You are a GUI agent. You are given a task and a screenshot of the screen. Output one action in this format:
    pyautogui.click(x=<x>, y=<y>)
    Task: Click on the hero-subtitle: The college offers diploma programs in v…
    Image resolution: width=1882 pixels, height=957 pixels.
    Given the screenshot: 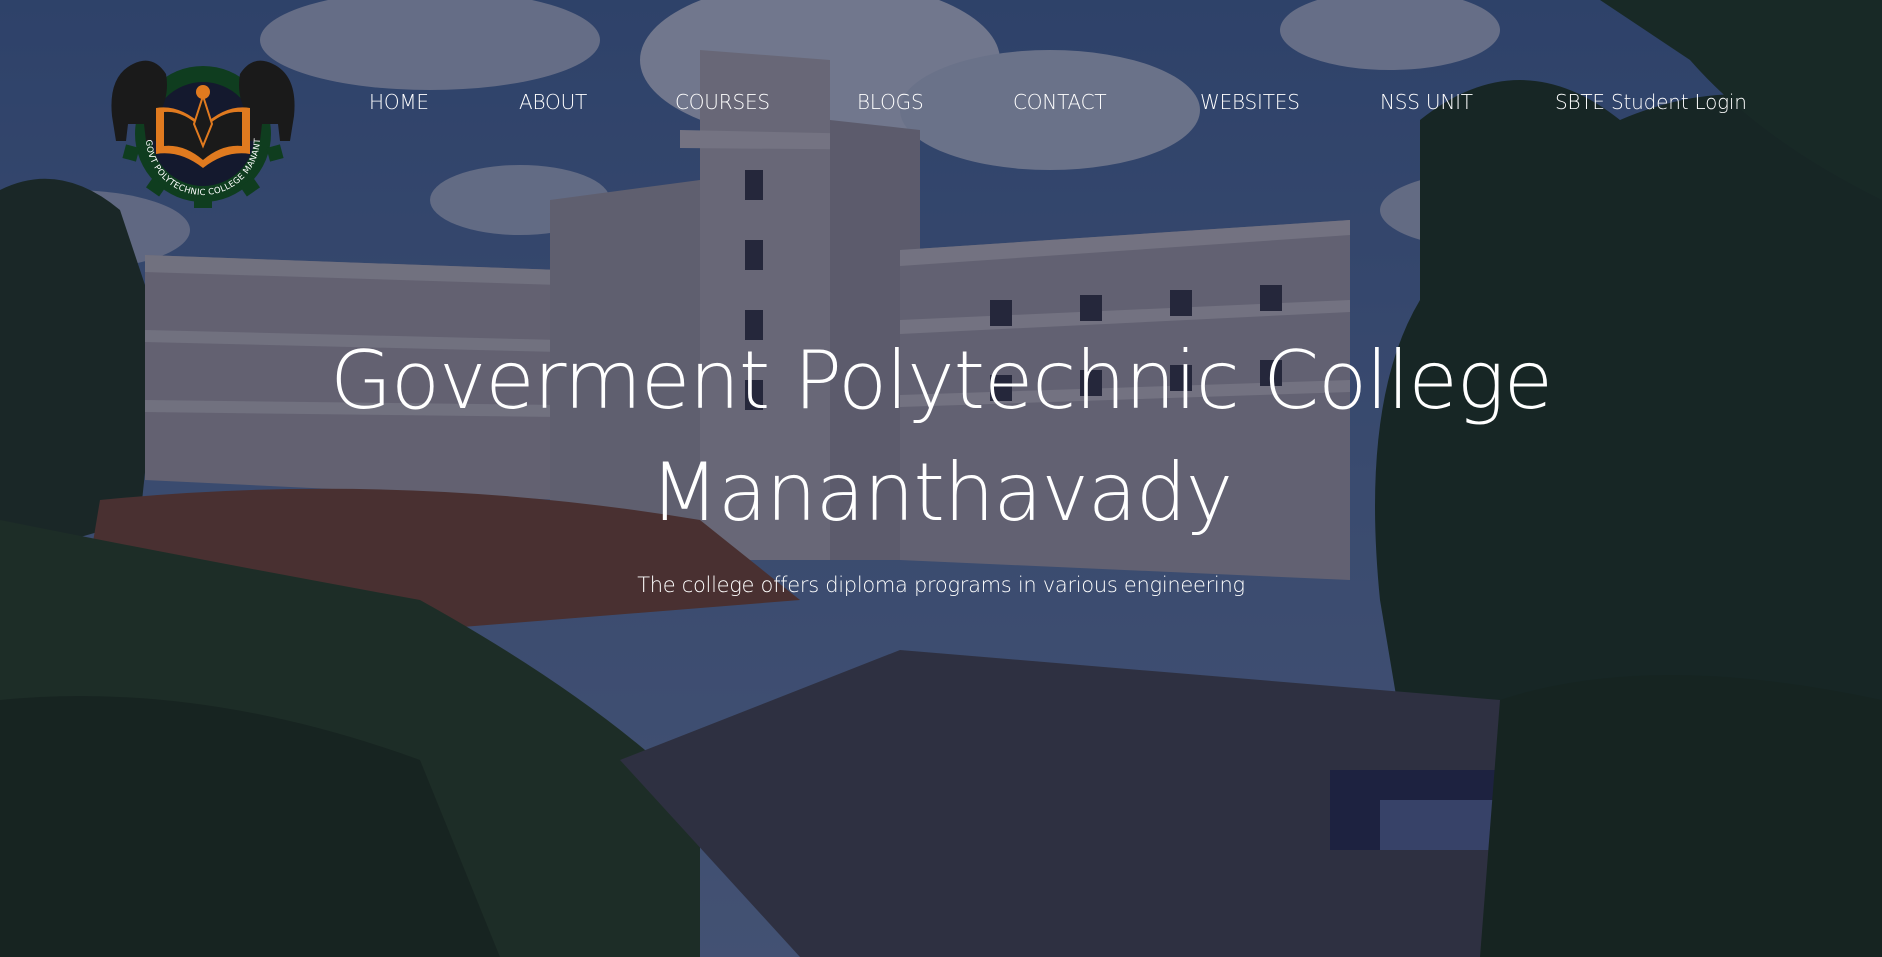 What is the action you would take?
    pyautogui.click(x=941, y=585)
    